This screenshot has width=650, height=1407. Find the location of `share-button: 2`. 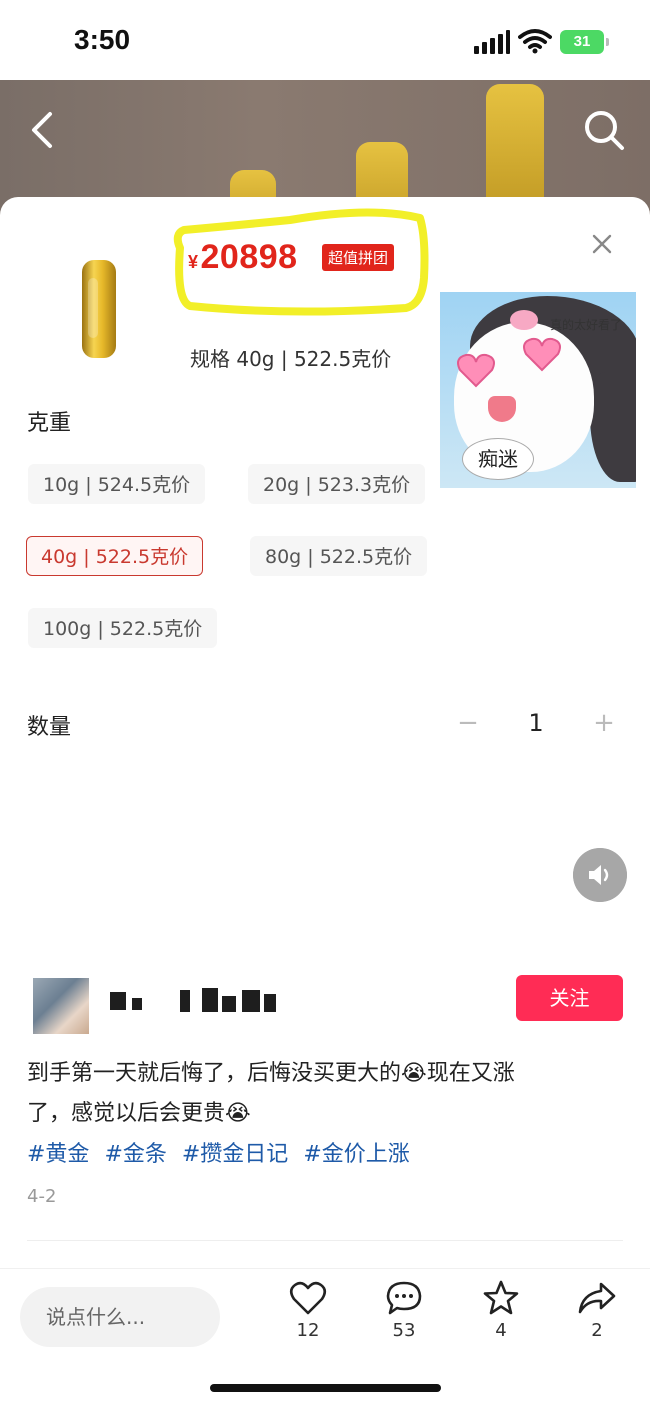

share-button: 2 is located at coordinates (597, 1315).